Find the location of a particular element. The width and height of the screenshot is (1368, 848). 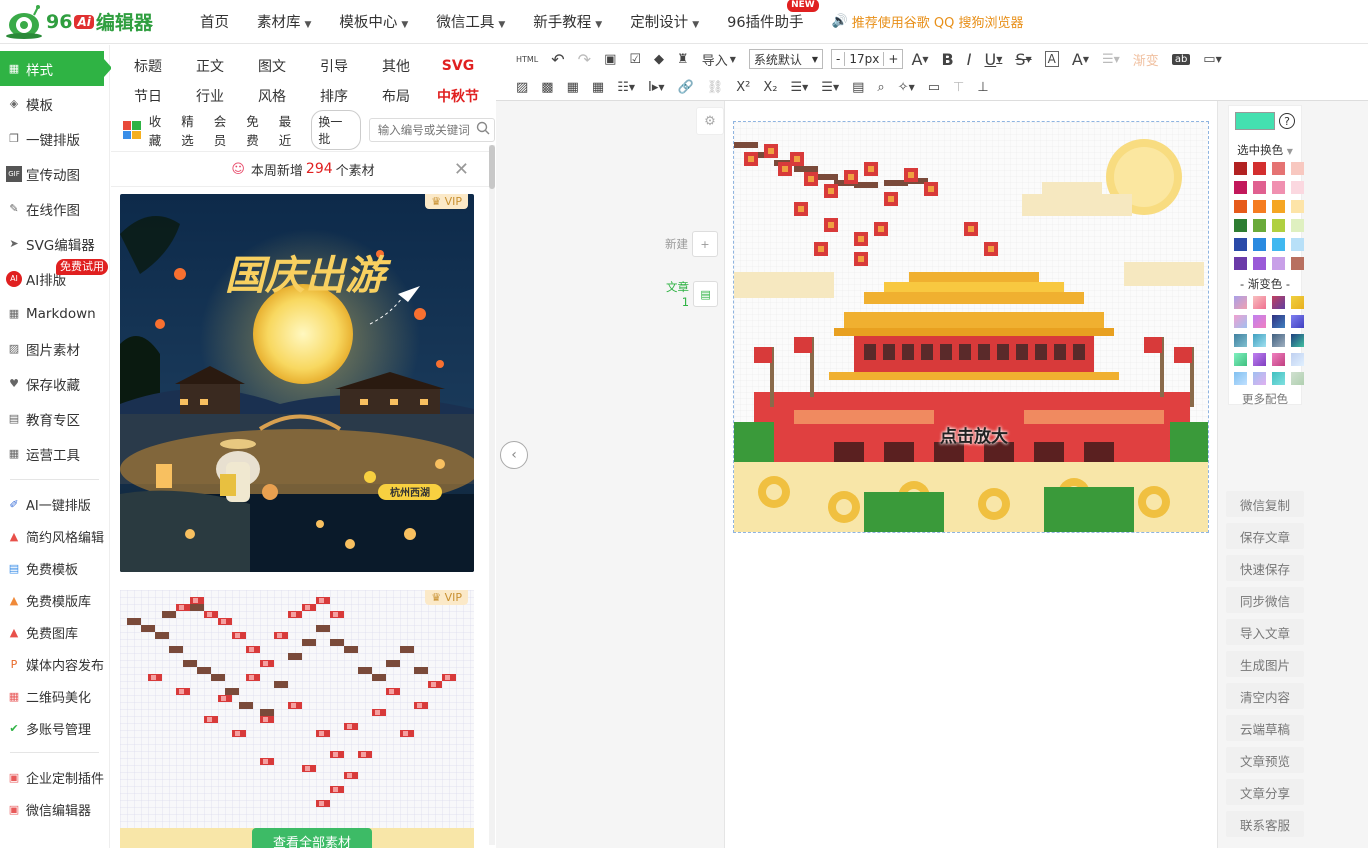

font-size-increase-button: + is located at coordinates (892, 59).